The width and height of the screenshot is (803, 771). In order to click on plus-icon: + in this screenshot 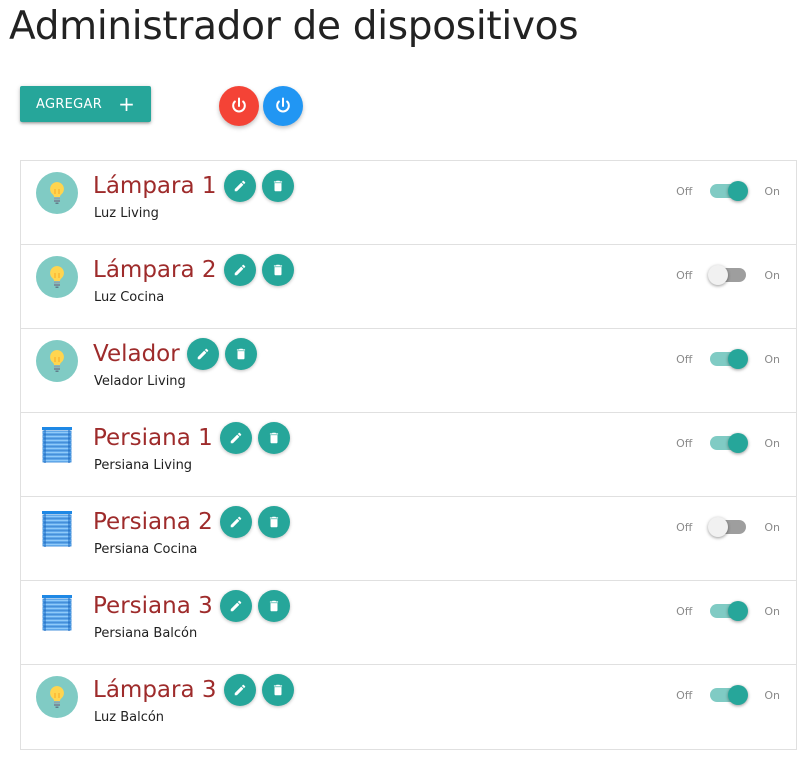, I will do `click(127, 104)`.